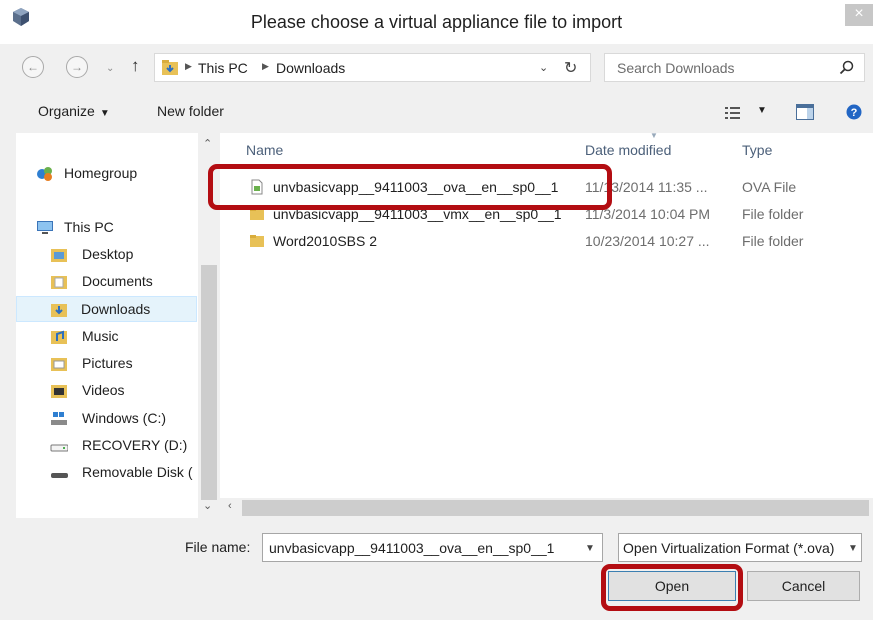 This screenshot has width=873, height=620. I want to click on help-icon: ?, so click(854, 112).